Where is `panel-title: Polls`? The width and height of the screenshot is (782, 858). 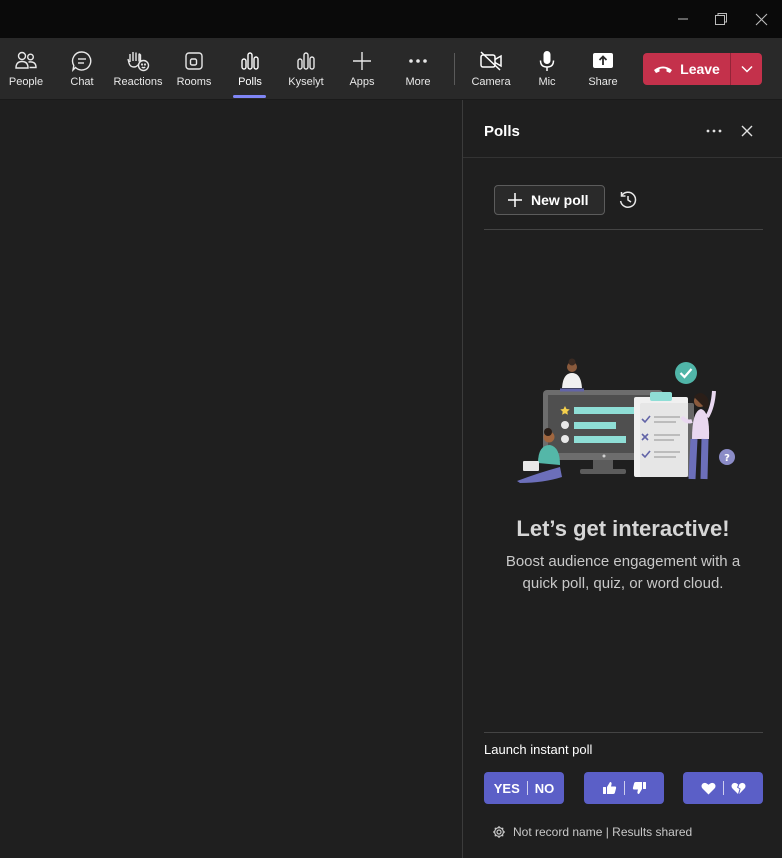 panel-title: Polls is located at coordinates (502, 131).